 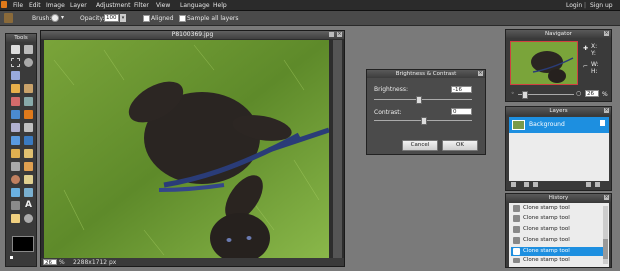 I want to click on color-picker-icon, so click(x=15, y=205).